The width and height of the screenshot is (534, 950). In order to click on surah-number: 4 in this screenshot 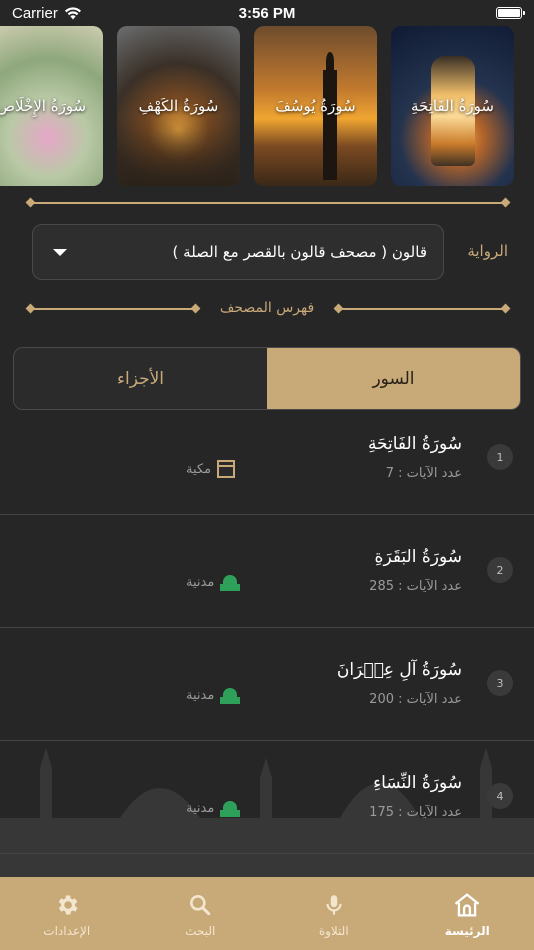, I will do `click(500, 796)`.